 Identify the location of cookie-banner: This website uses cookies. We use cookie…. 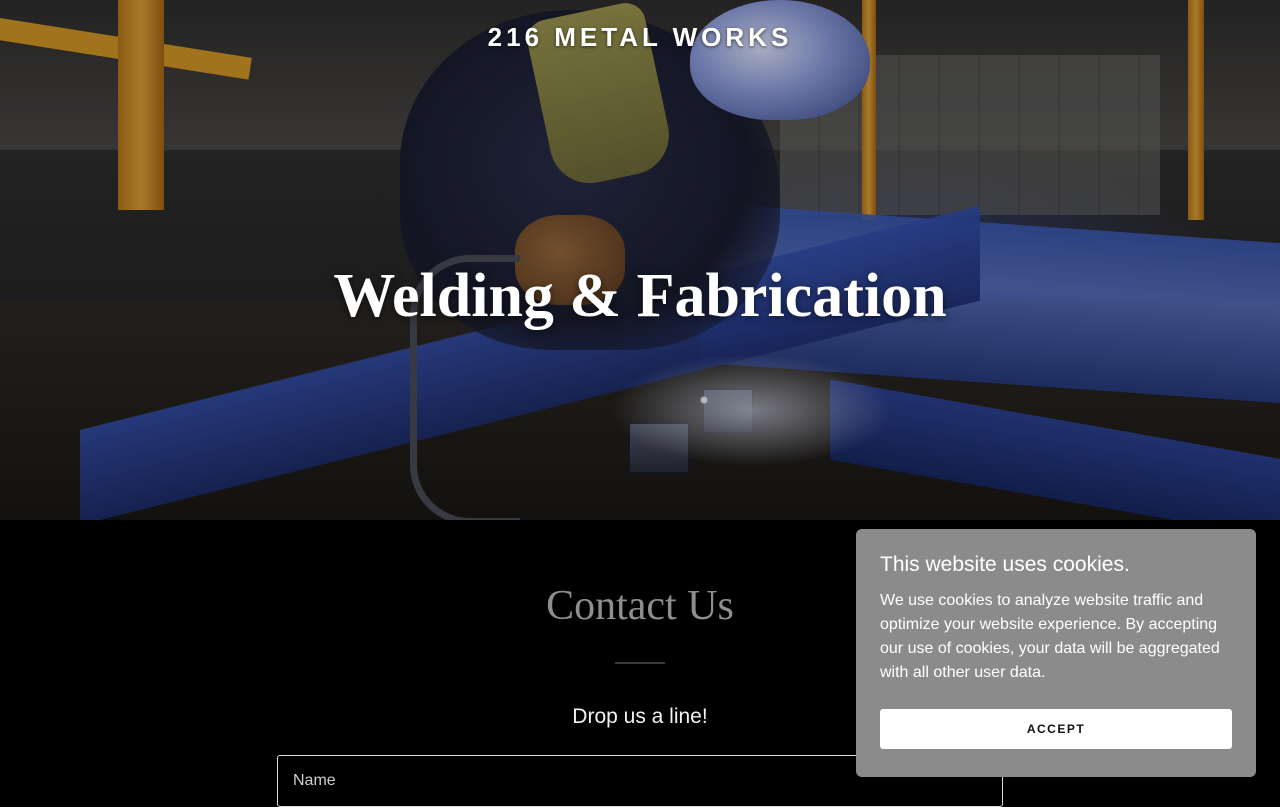
(1056, 653).